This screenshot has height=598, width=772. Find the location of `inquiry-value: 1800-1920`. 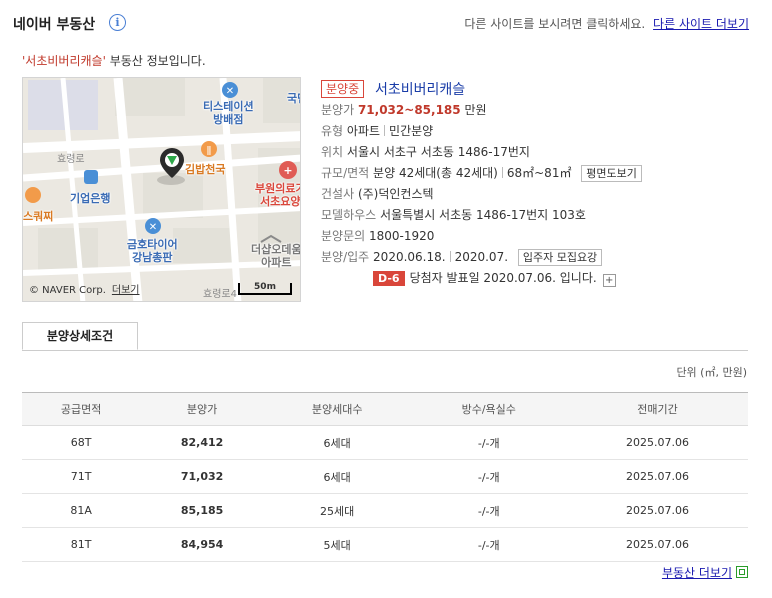

inquiry-value: 1800-1920 is located at coordinates (402, 236).